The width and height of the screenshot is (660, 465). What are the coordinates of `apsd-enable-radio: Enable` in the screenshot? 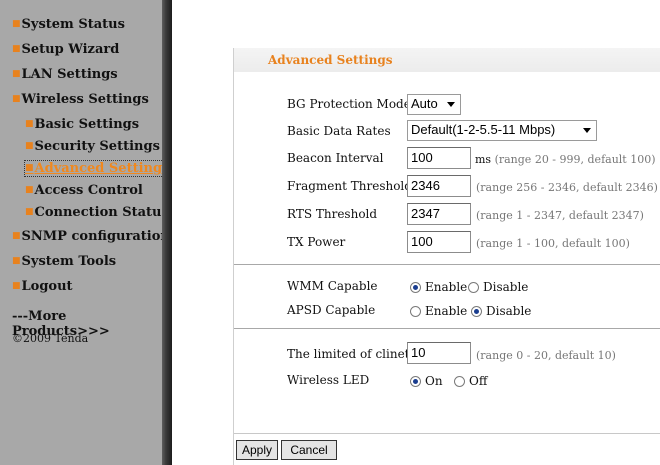 It's located at (438, 311).